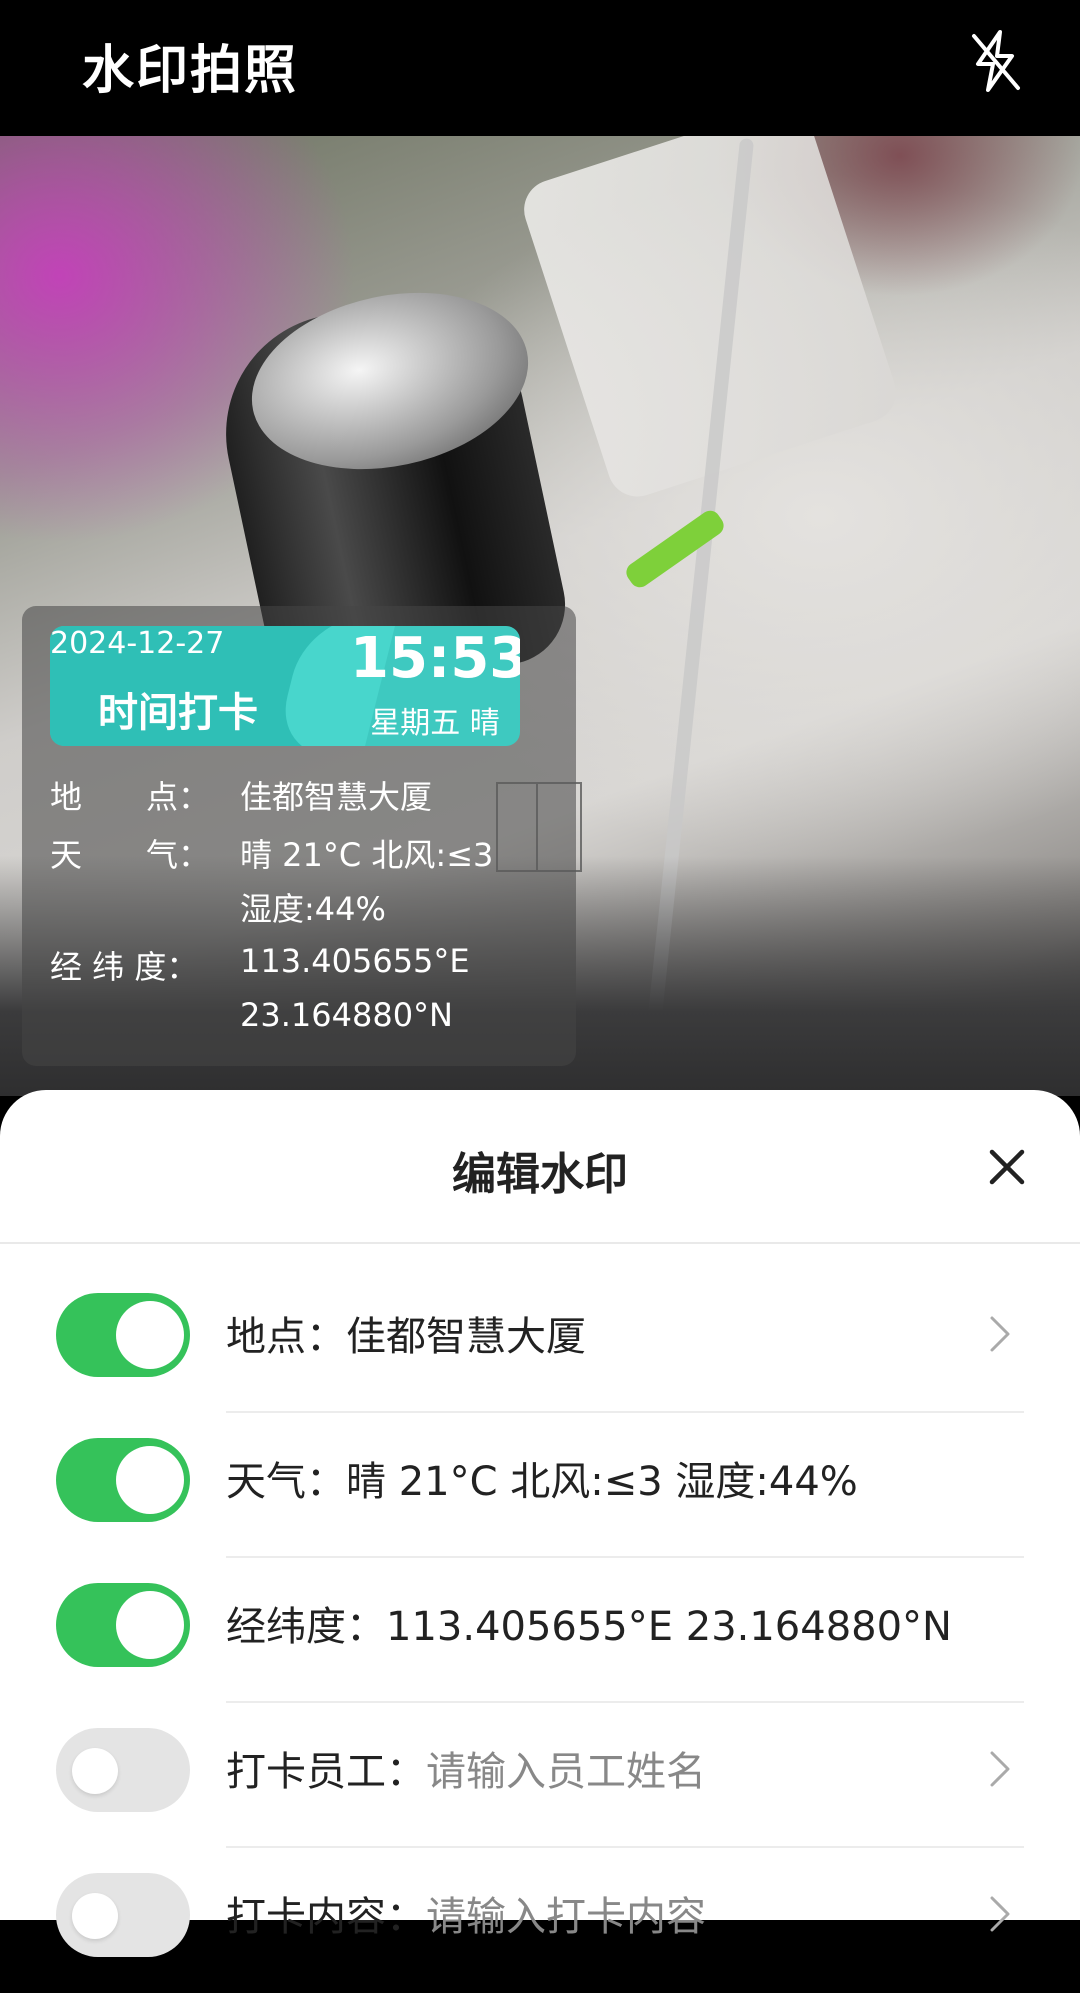 Image resolution: width=1080 pixels, height=1993 pixels. I want to click on setting-item-employee: 打卡员工：请输入员工姓名, so click(540, 1775).